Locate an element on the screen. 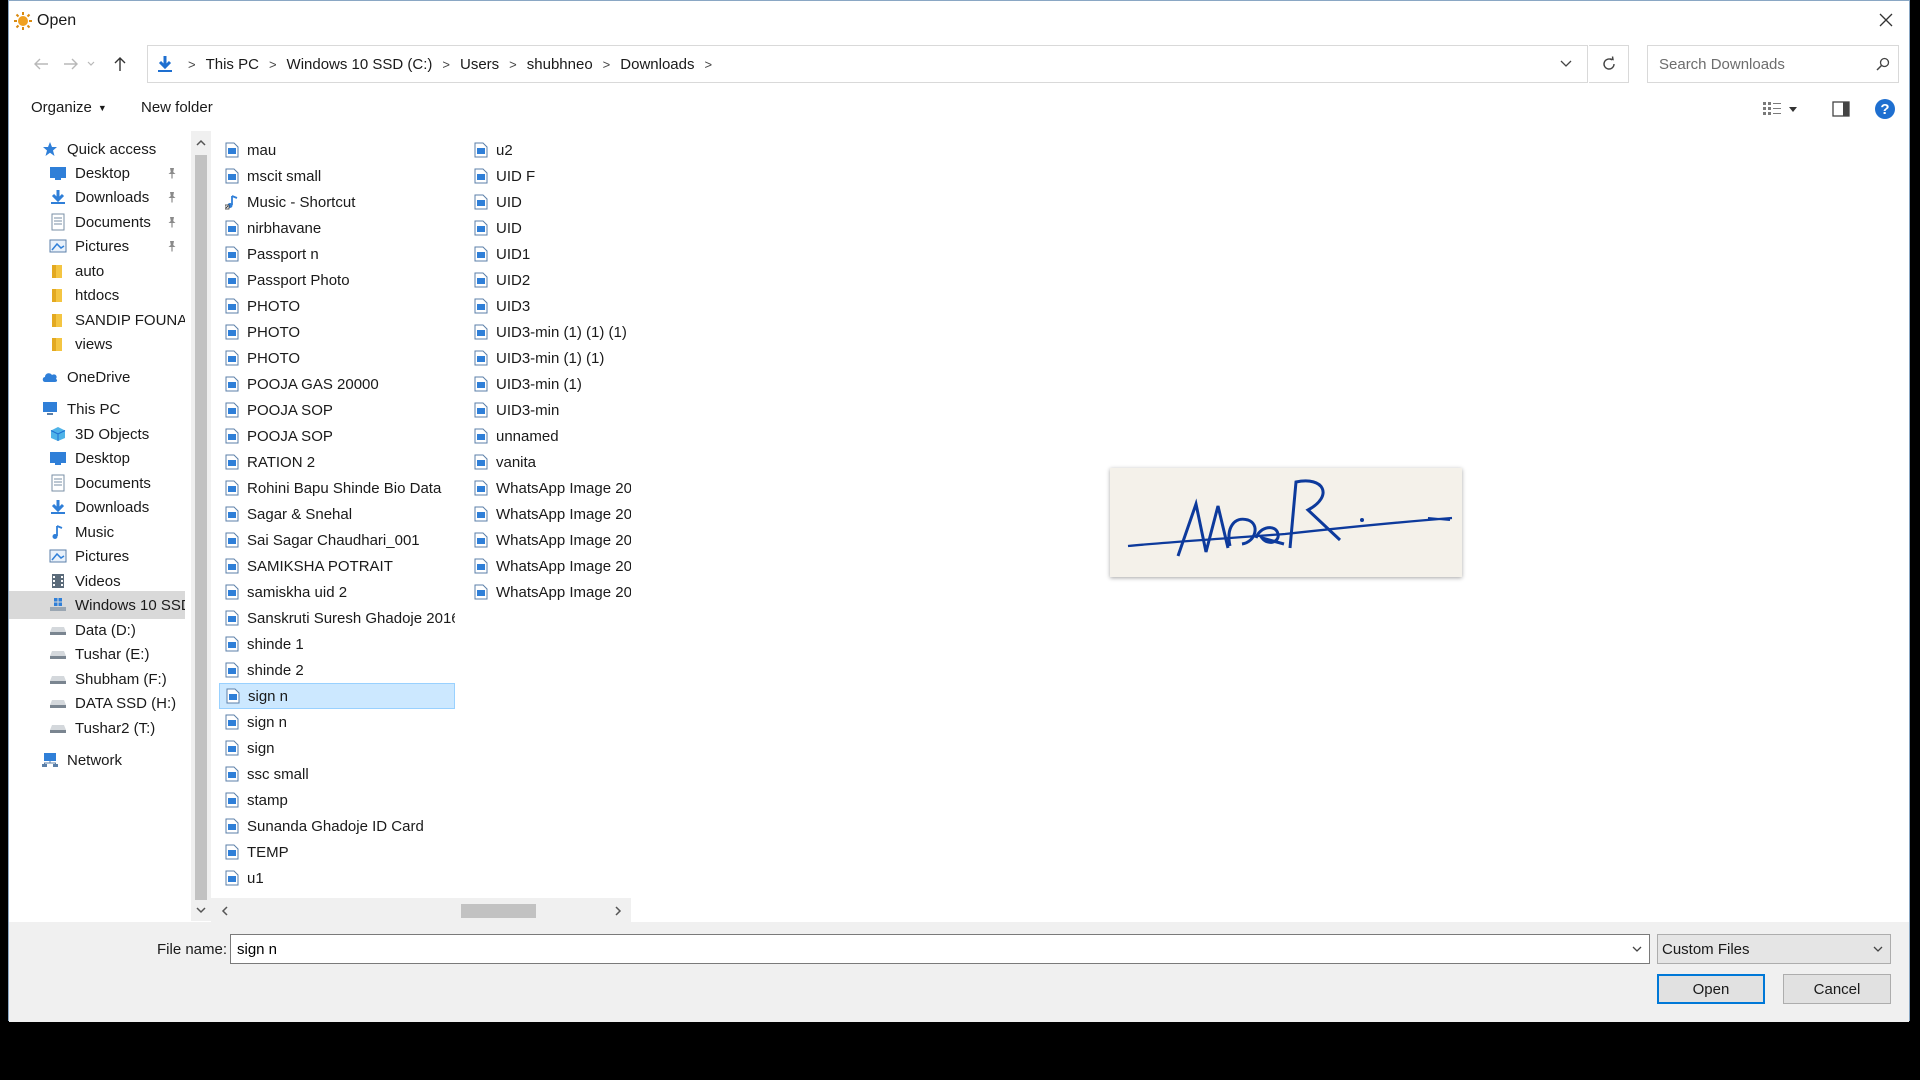  file-item-samiskha-uid-2: samiskha uid 2 is located at coordinates (337, 592).